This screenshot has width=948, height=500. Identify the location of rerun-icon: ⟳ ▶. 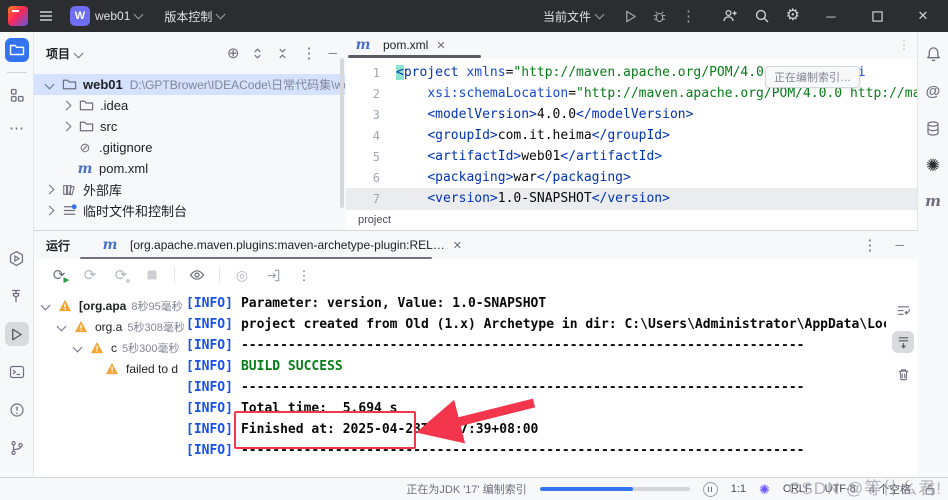
(59, 275).